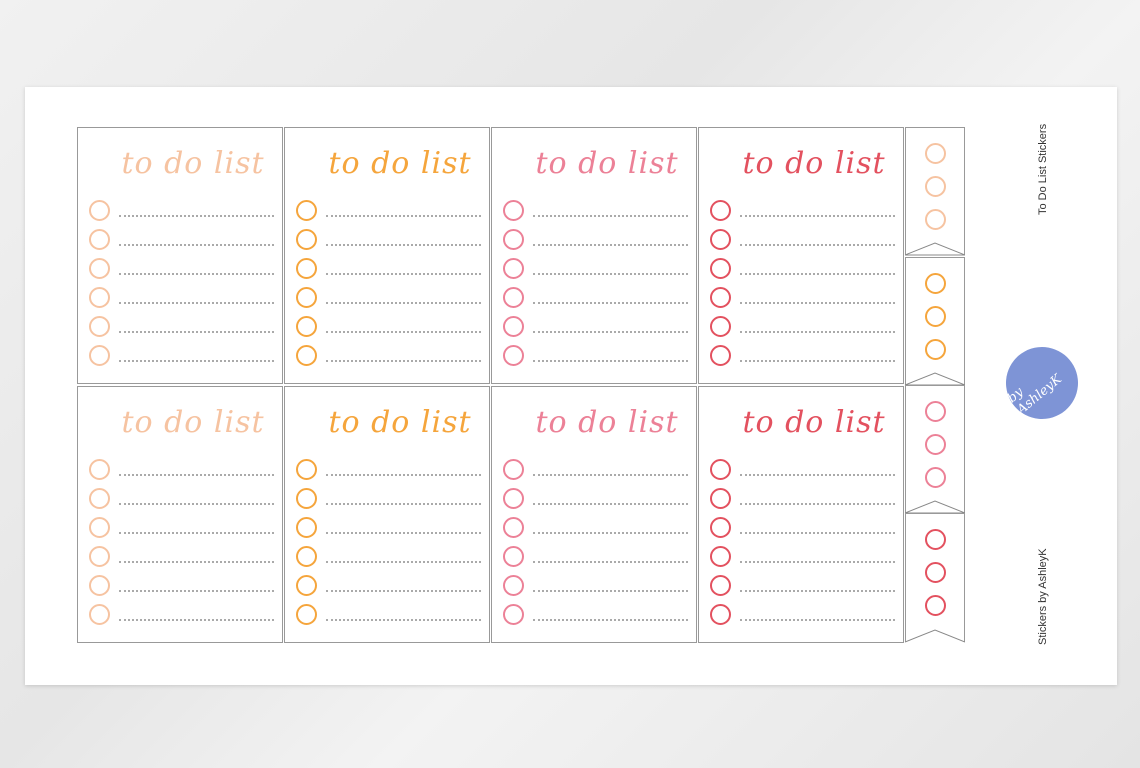 The image size is (1140, 768). I want to click on checkbox-flag, so click(935, 321).